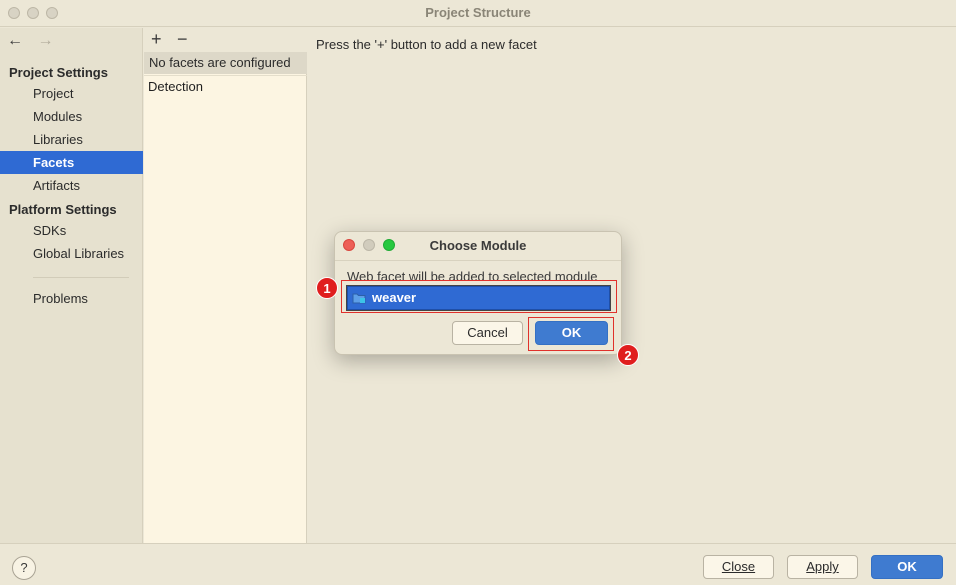 The height and width of the screenshot is (585, 956). Describe the element at coordinates (71, 93) in the screenshot. I see `sidebar-item-project: Project` at that location.